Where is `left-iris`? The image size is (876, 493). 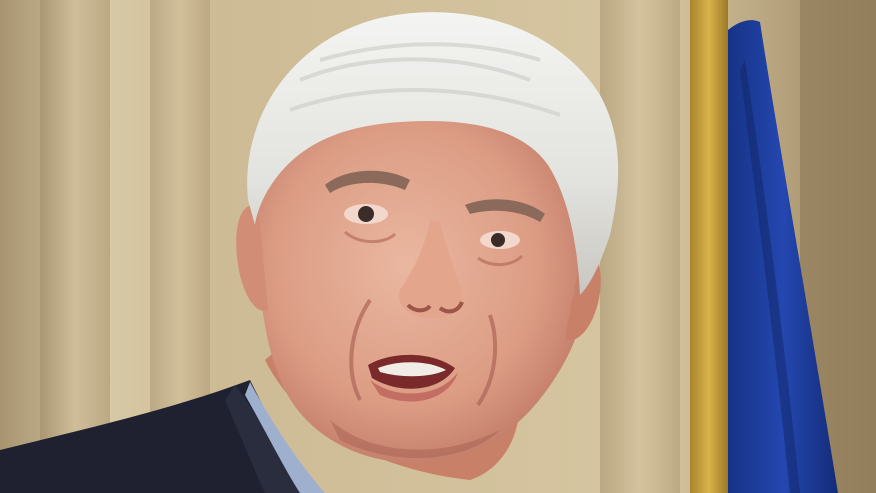
left-iris is located at coordinates (366, 214).